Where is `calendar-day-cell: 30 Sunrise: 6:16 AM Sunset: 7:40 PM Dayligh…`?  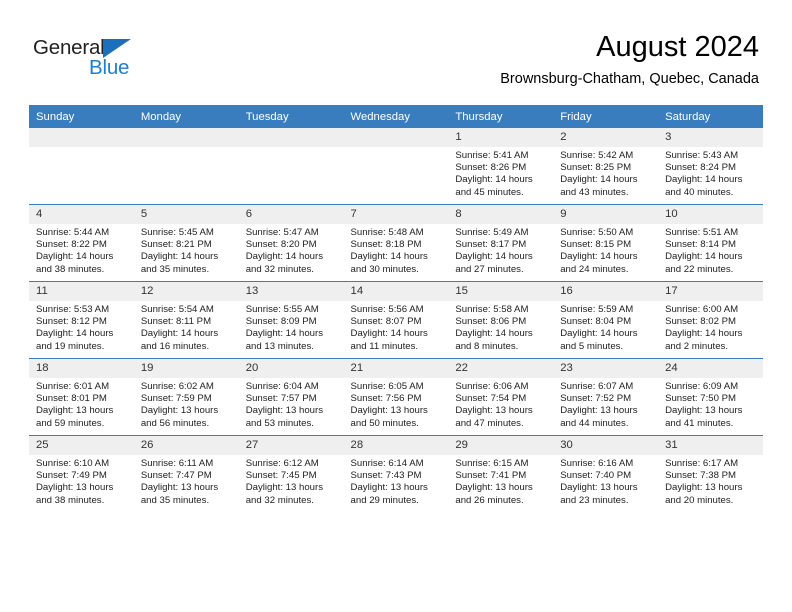 calendar-day-cell: 30 Sunrise: 6:16 AM Sunset: 7:40 PM Dayligh… is located at coordinates (606, 473).